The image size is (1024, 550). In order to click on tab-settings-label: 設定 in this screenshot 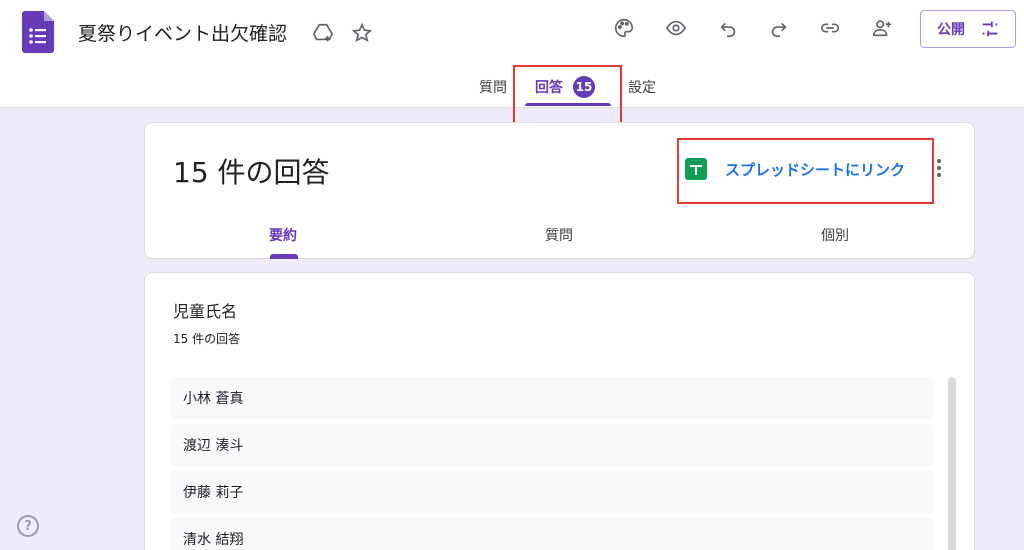, I will do `click(642, 88)`.